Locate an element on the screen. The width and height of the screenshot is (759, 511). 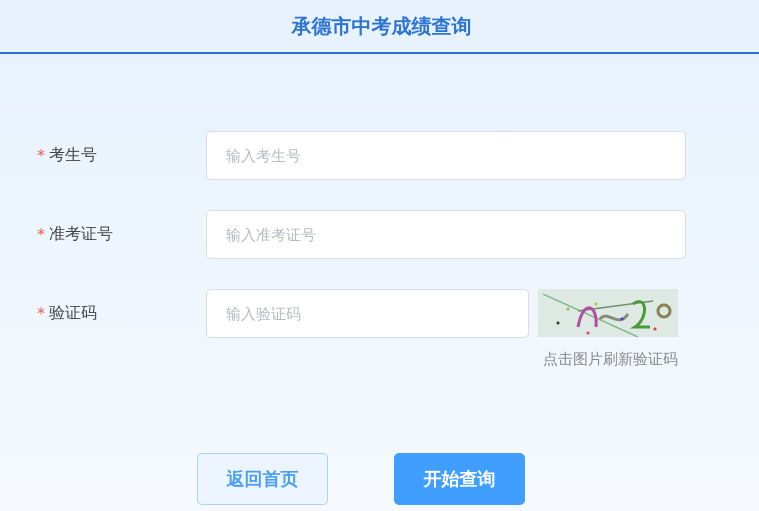
field-label: 验证码 is located at coordinates (73, 313).